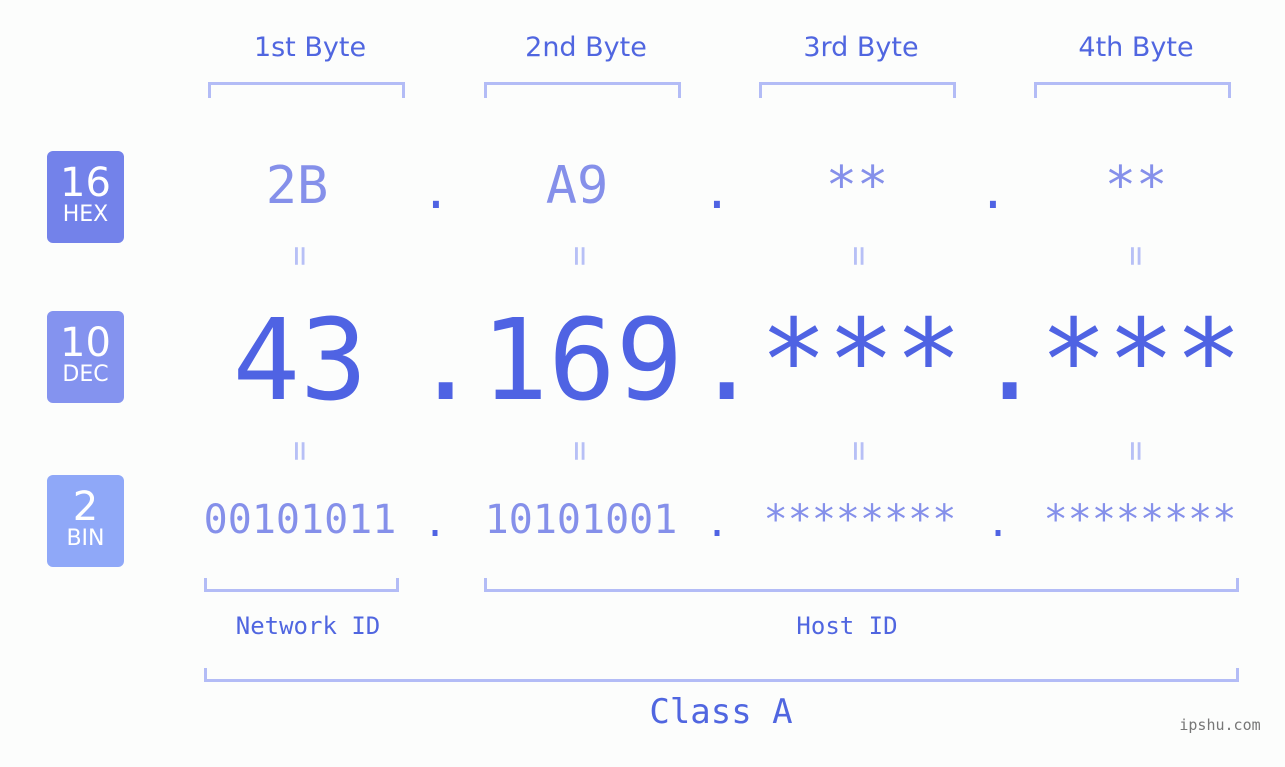 This screenshot has height=767, width=1285. What do you see at coordinates (1141, 361) in the screenshot?
I see `dec-byte-4: ***` at bounding box center [1141, 361].